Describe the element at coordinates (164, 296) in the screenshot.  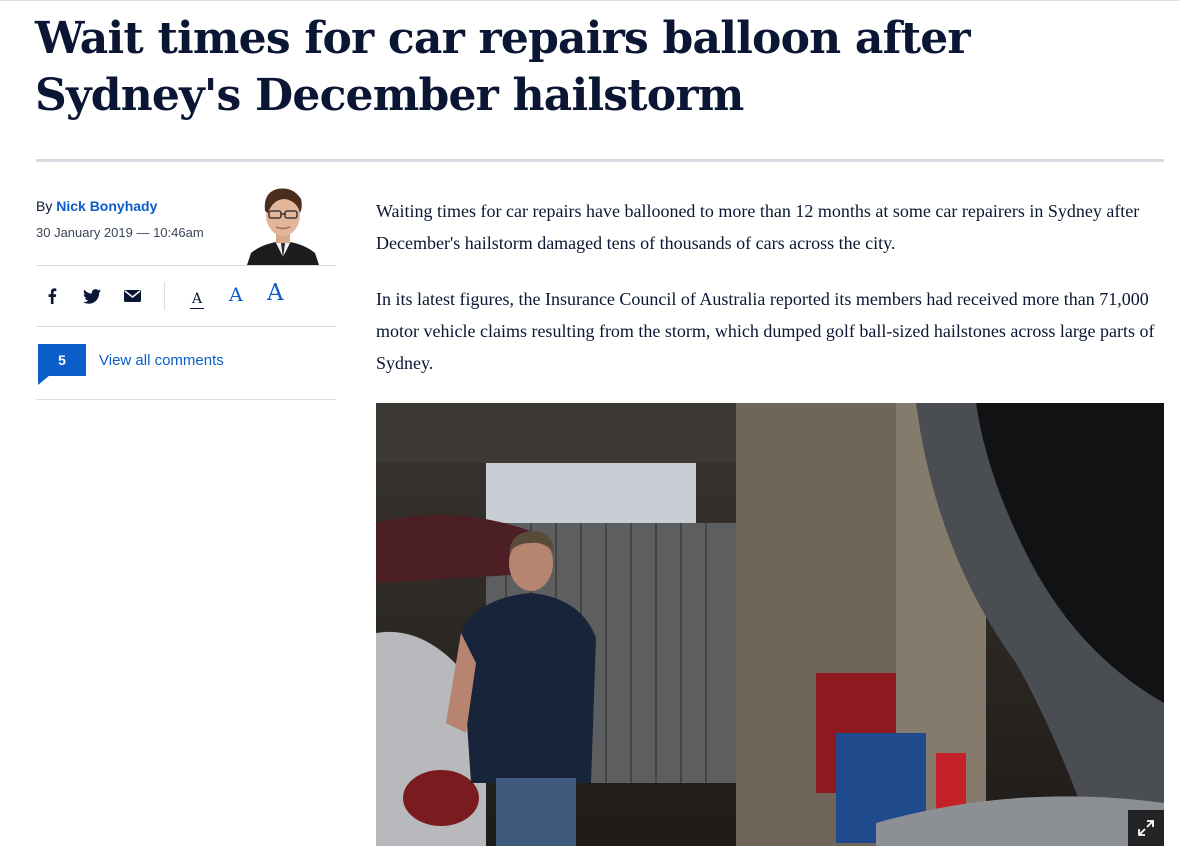
I see `toolbar-divider` at that location.